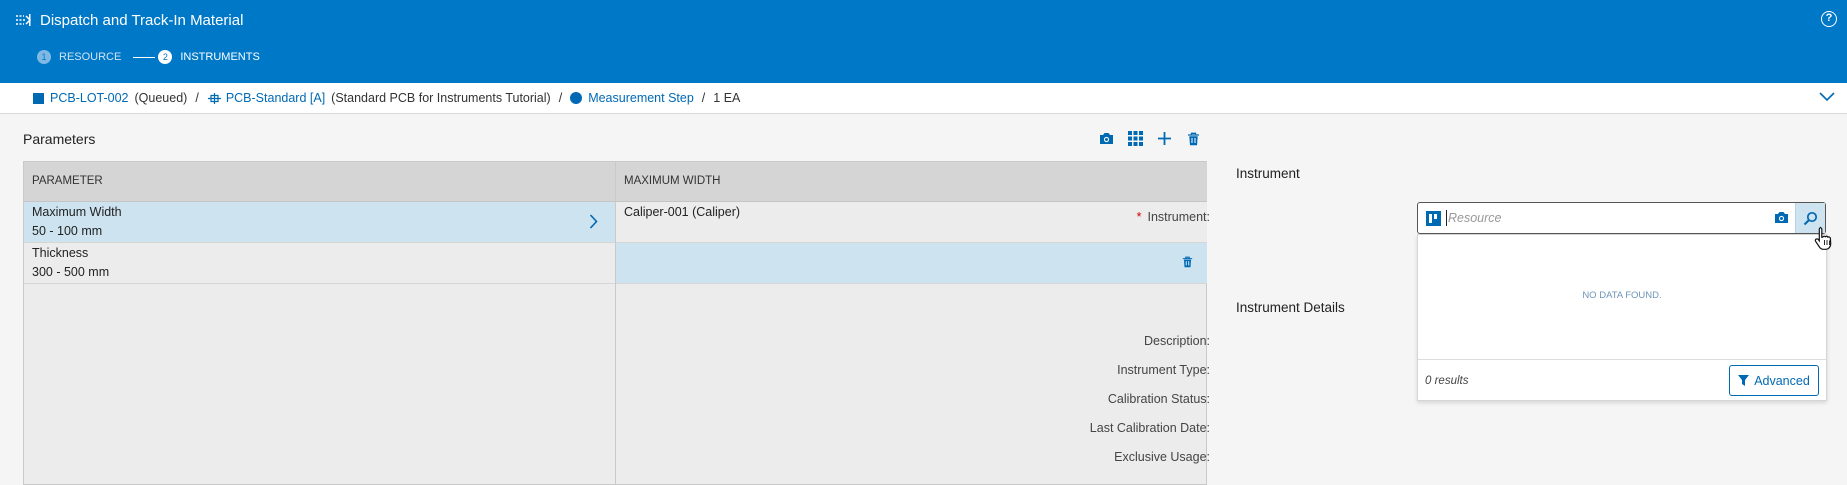  What do you see at coordinates (1827, 97) in the screenshot?
I see `chevron-down-icon` at bounding box center [1827, 97].